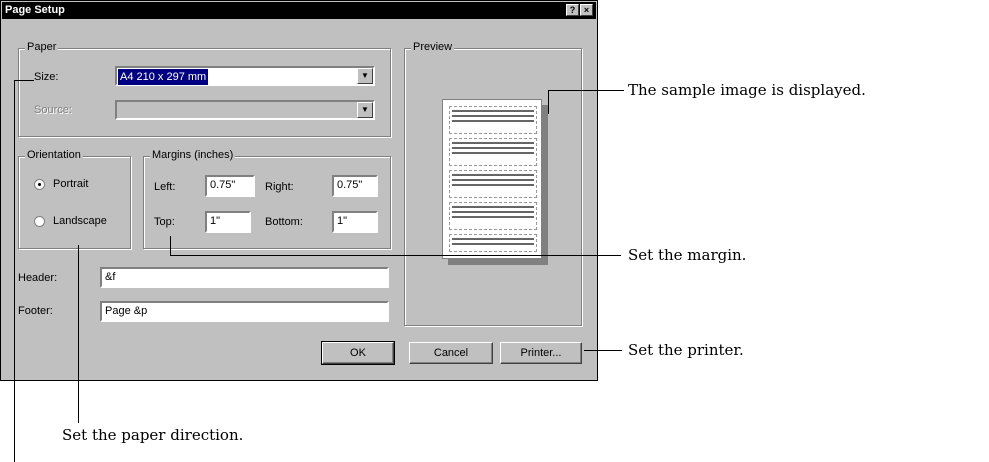  What do you see at coordinates (70, 184) in the screenshot?
I see `portrait-label: Portrait` at bounding box center [70, 184].